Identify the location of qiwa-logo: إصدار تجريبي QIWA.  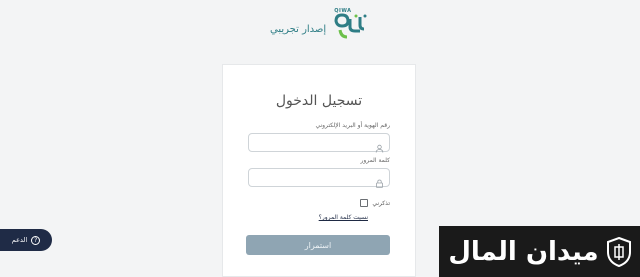
(325, 23).